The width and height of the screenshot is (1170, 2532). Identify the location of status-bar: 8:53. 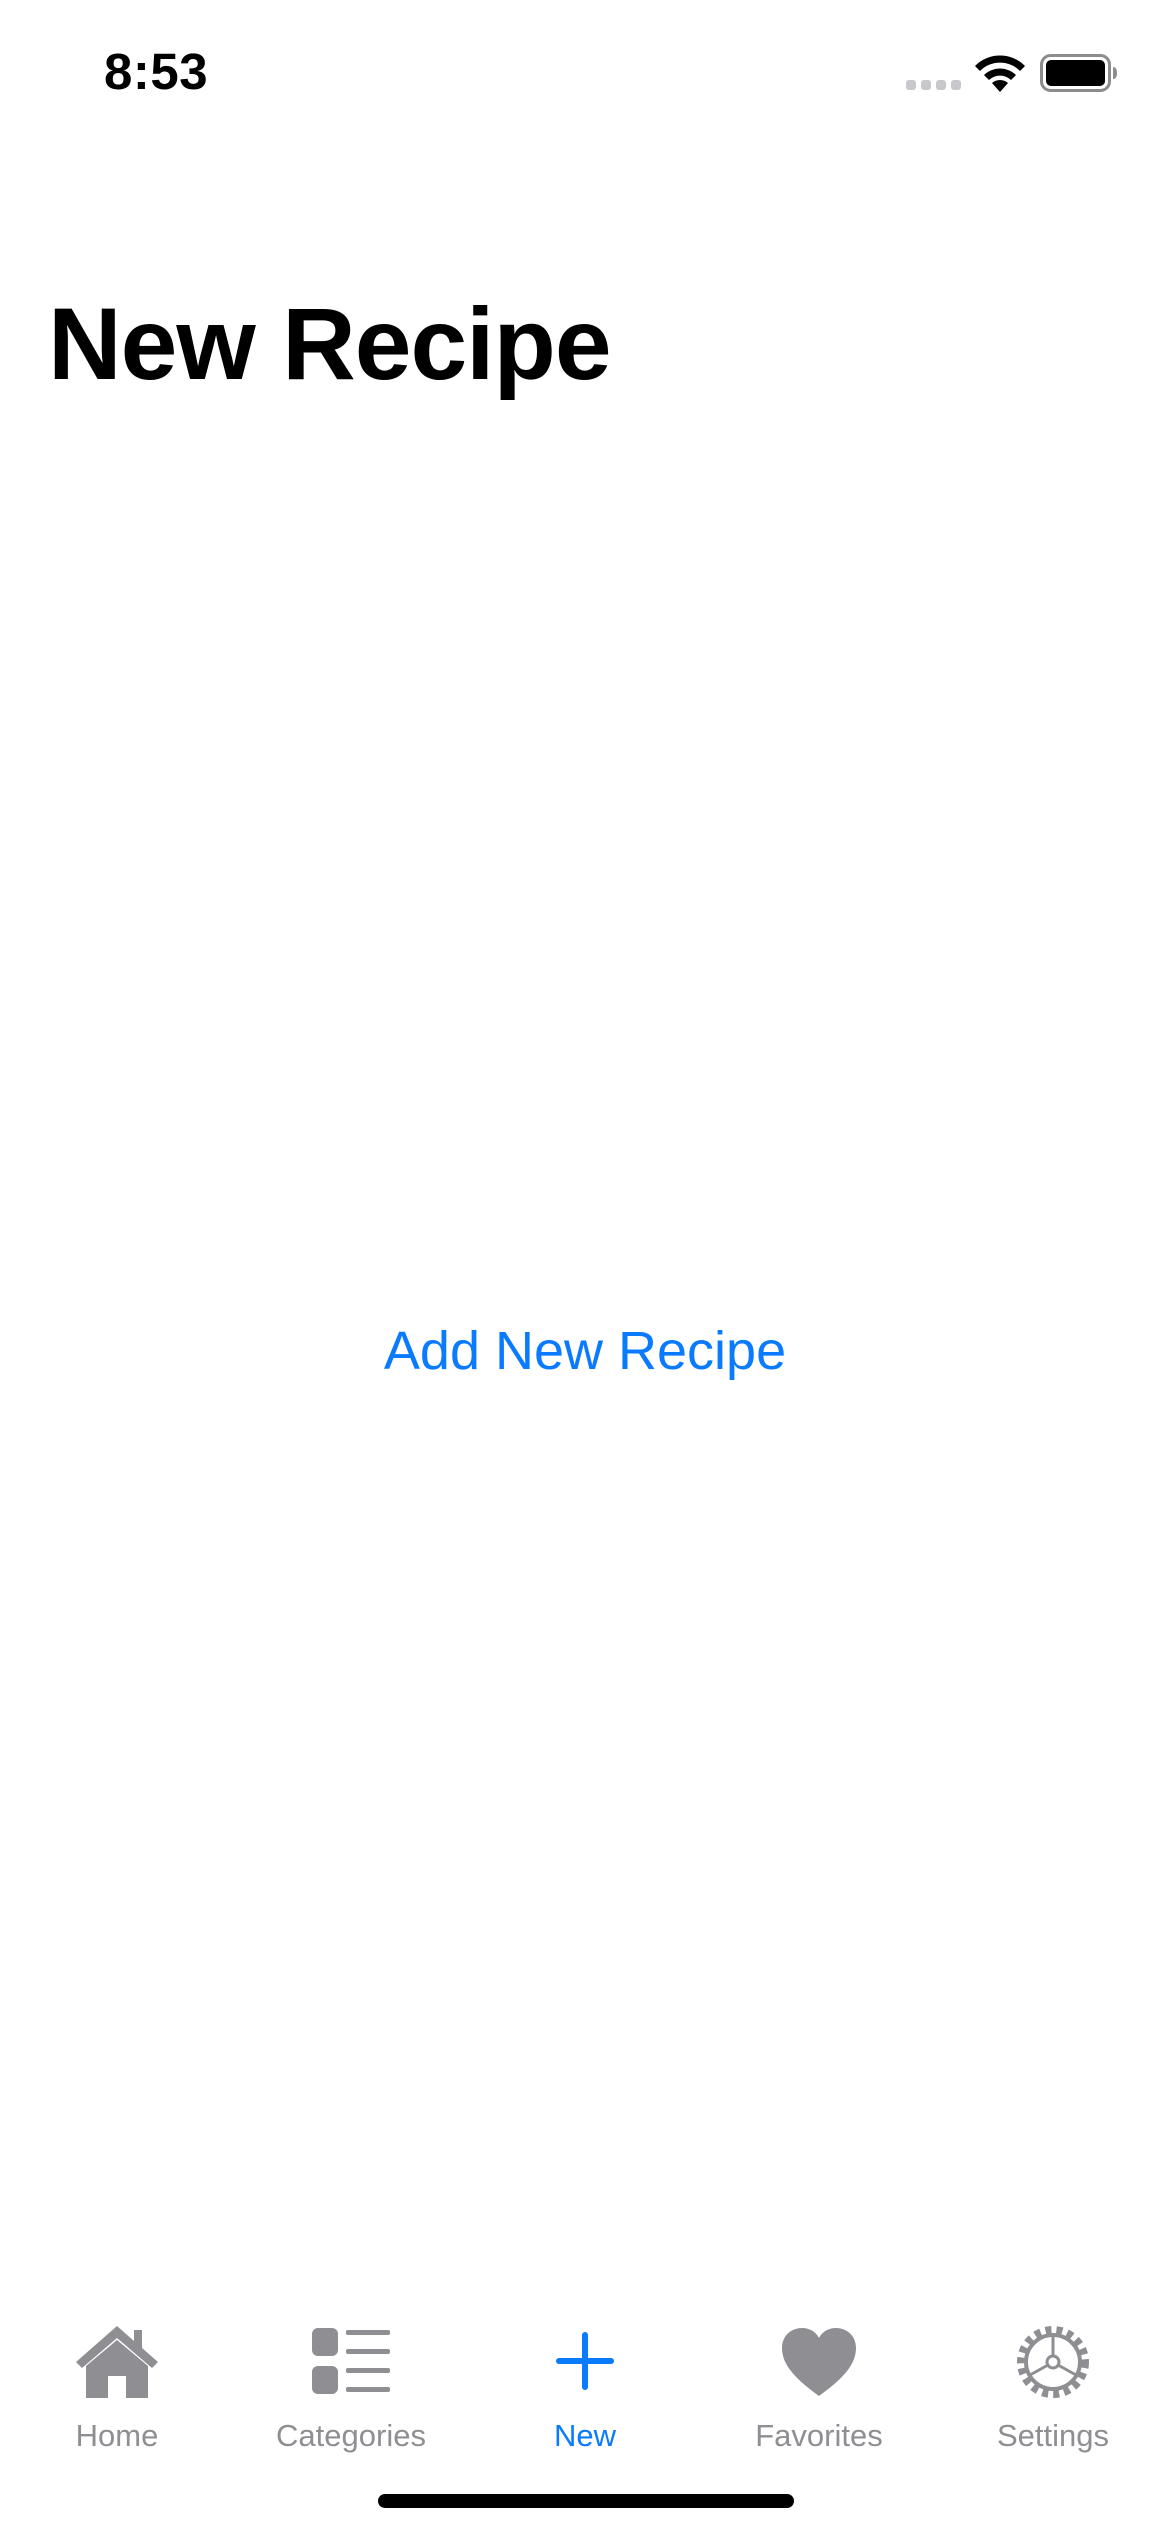
(585, 75).